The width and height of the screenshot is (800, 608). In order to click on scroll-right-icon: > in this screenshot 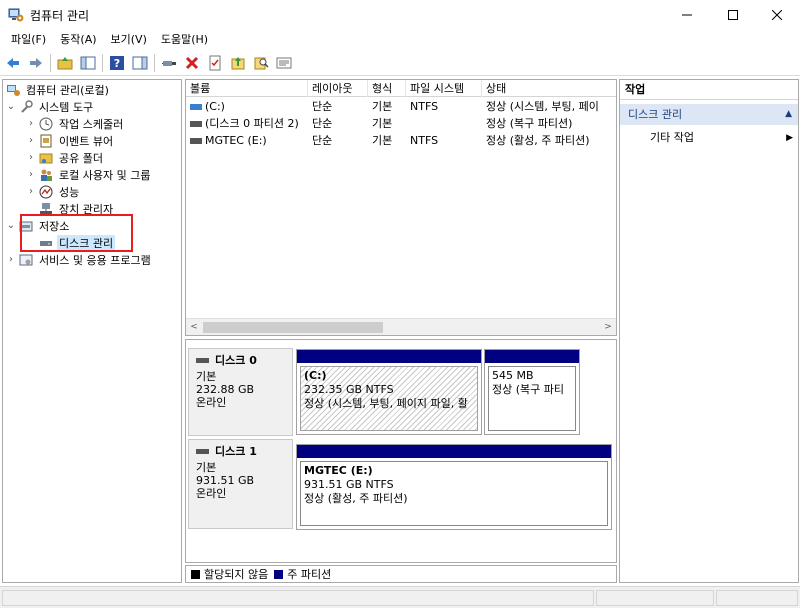, I will do `click(608, 327)`.